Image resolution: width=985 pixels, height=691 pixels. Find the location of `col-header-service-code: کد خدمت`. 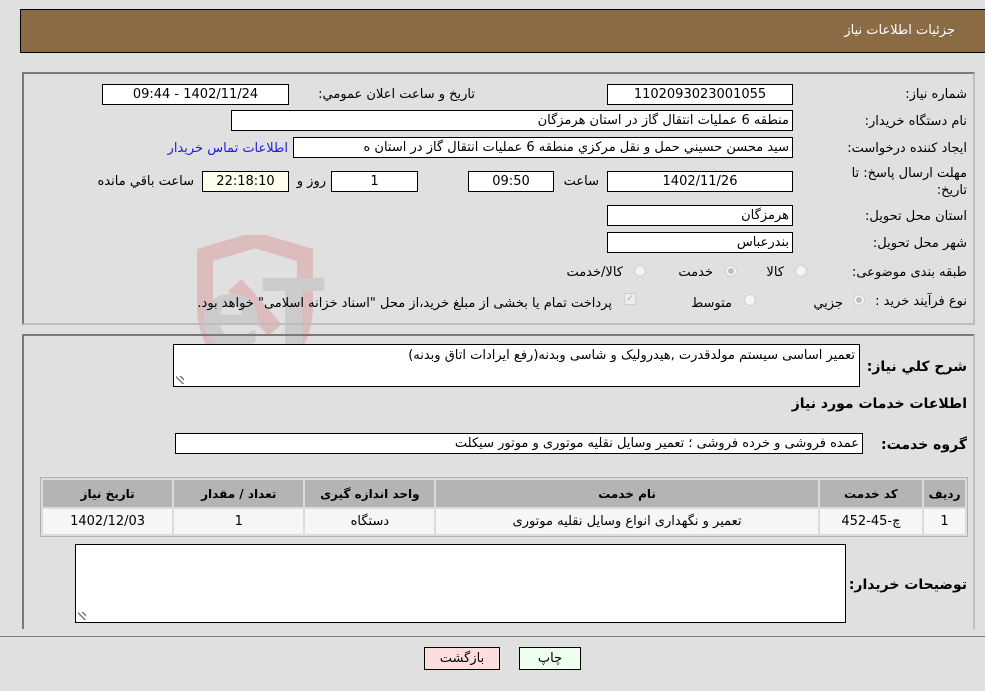

col-header-service-code: کد خدمت is located at coordinates (871, 493).